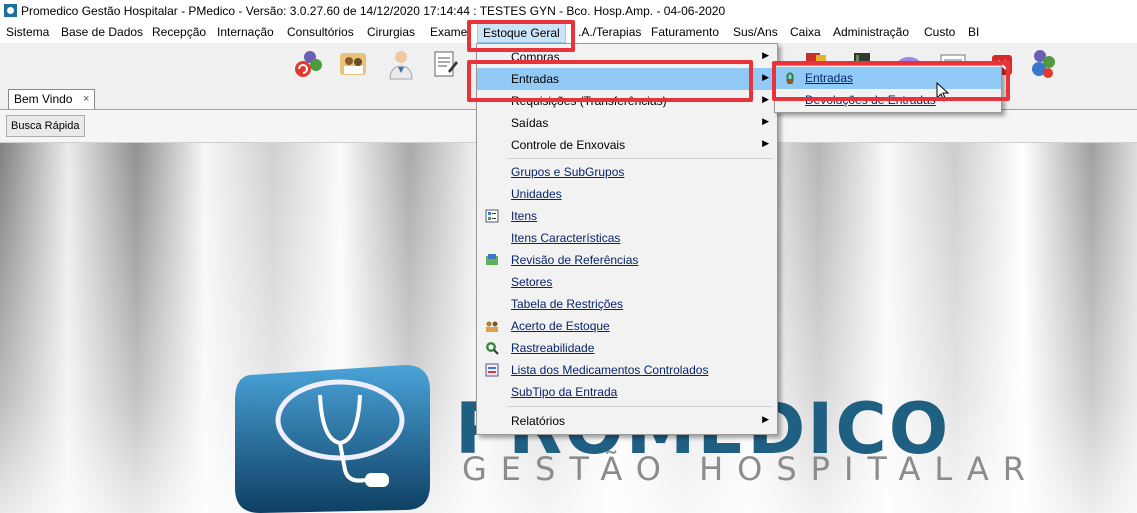 This screenshot has height=513, width=1137. What do you see at coordinates (790, 78) in the screenshot?
I see `plant-pot-icon` at bounding box center [790, 78].